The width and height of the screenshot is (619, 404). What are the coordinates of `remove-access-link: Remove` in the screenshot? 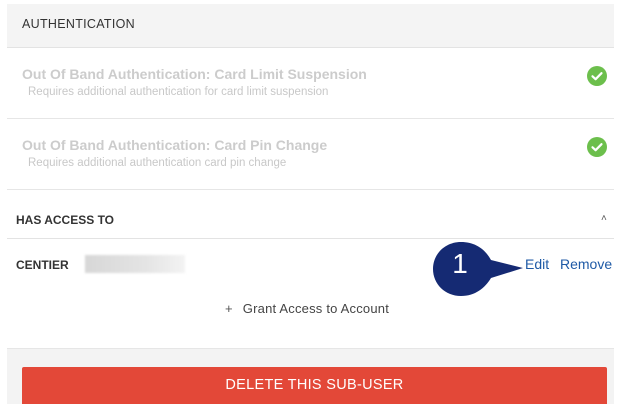 It's located at (586, 264).